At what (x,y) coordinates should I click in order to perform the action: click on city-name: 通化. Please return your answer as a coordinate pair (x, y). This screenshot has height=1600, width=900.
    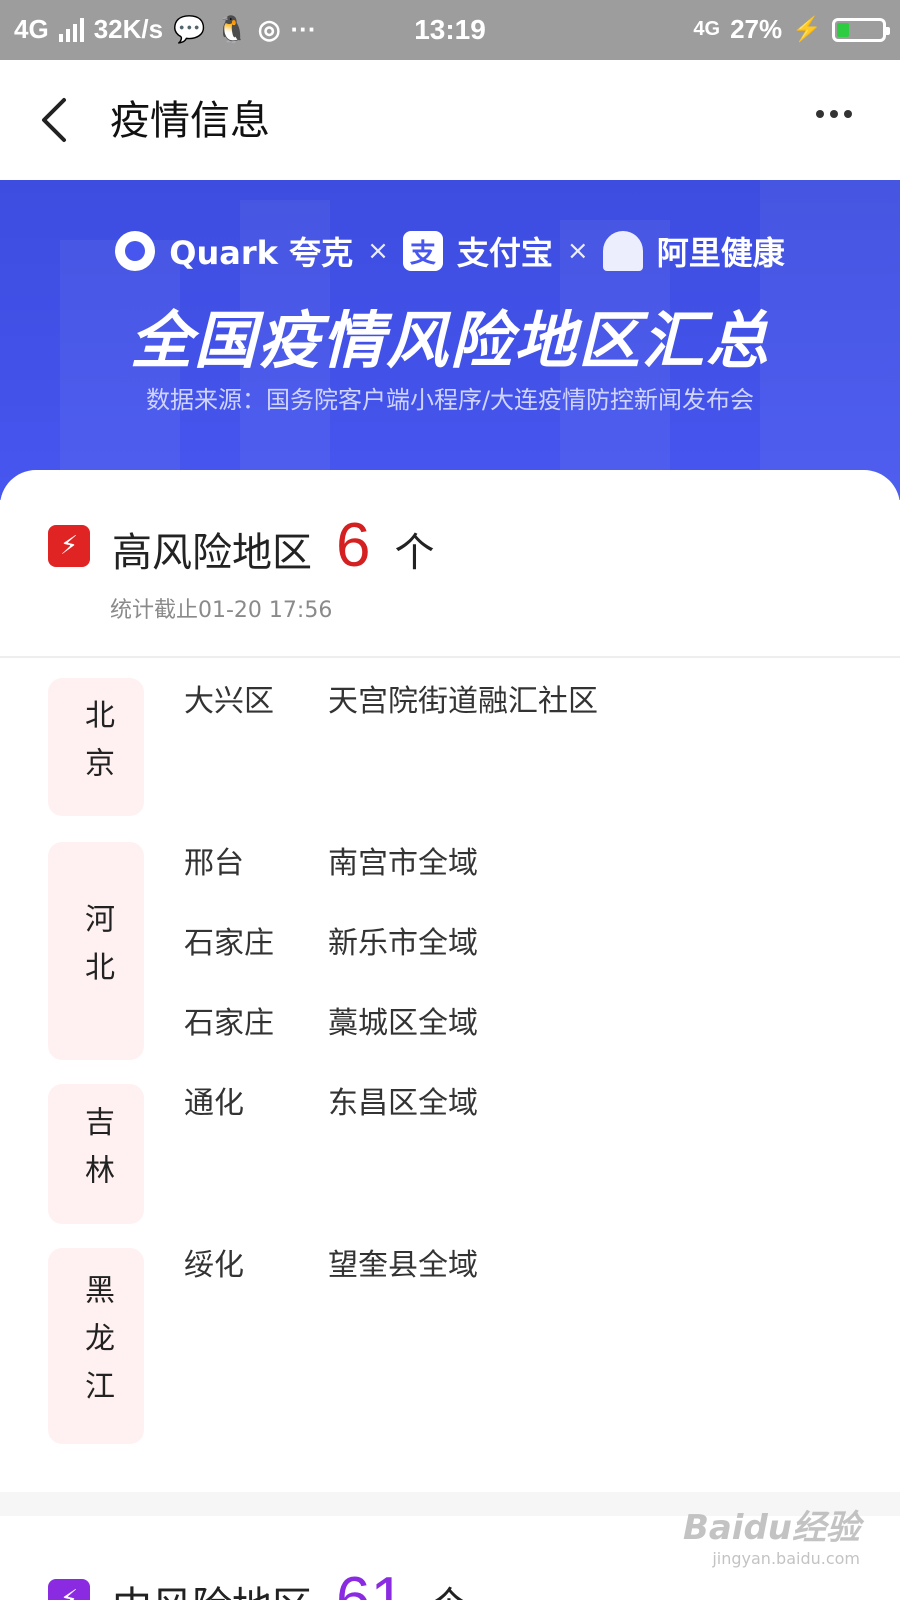
    Looking at the image, I should click on (214, 1103).